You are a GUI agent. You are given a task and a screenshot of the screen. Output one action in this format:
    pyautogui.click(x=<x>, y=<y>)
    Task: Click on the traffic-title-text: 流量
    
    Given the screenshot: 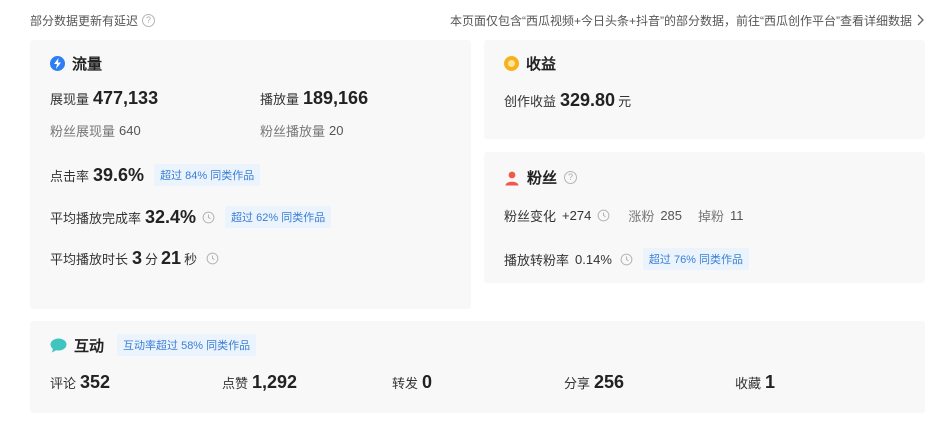 What is the action you would take?
    pyautogui.click(x=87, y=64)
    